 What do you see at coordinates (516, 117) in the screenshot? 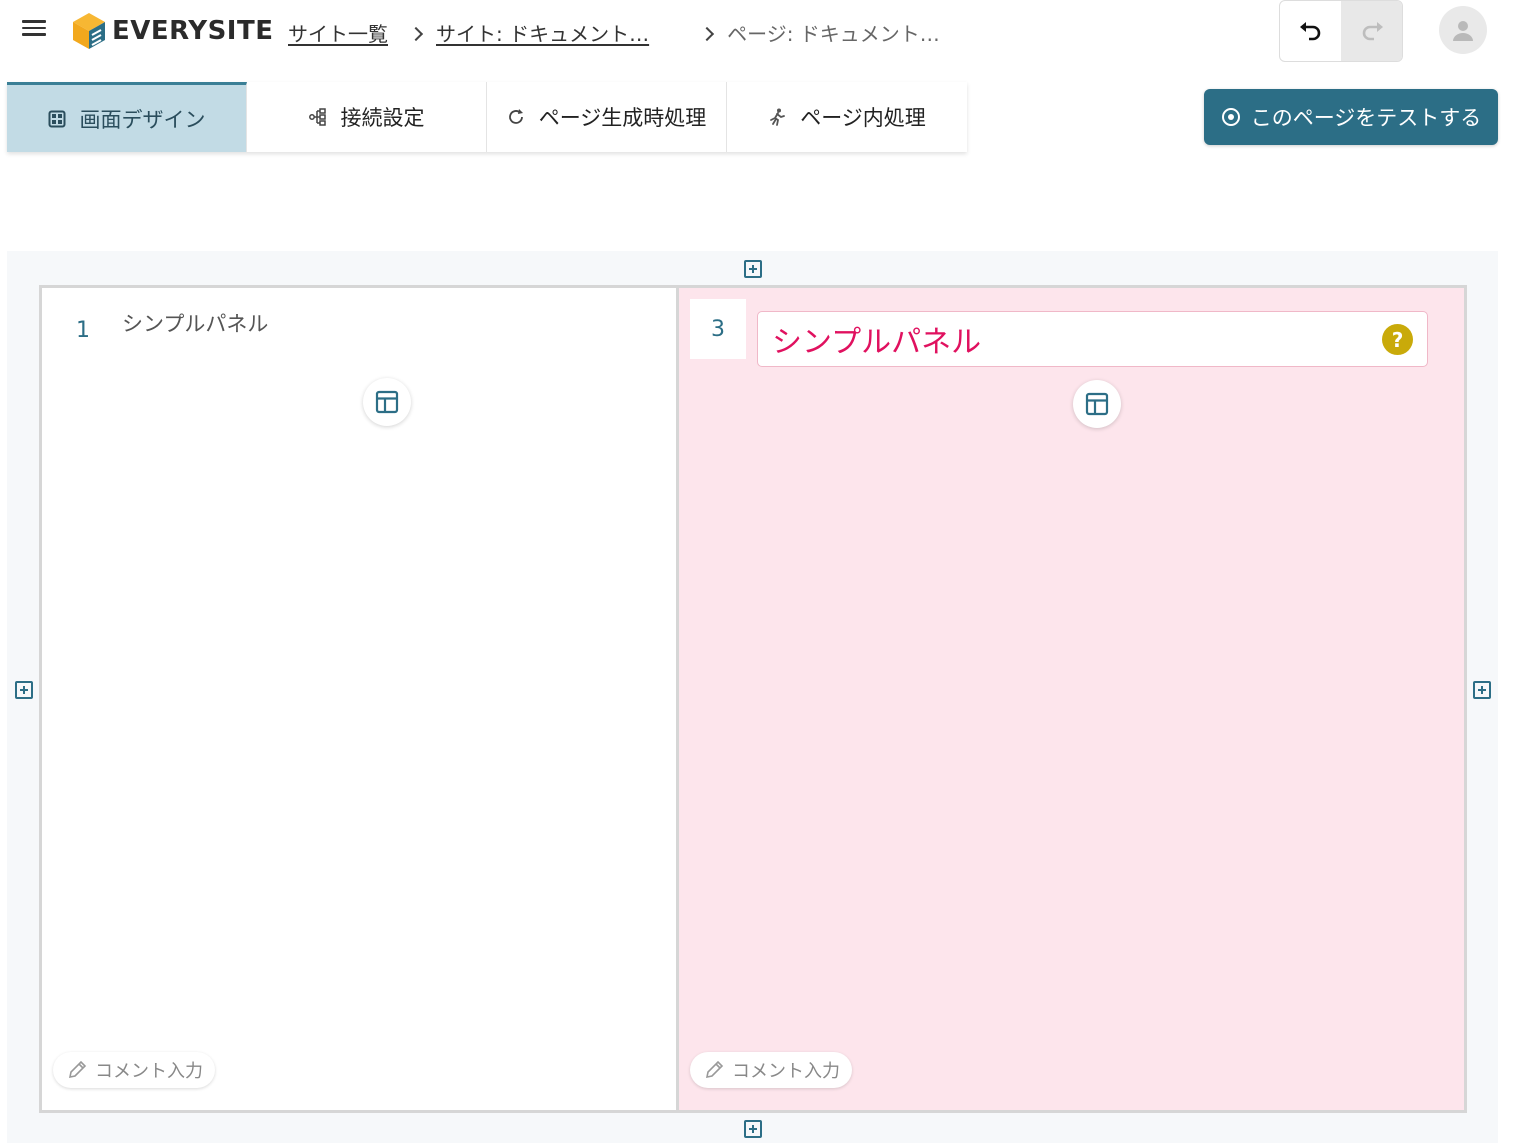
I see `refresh-icon` at bounding box center [516, 117].